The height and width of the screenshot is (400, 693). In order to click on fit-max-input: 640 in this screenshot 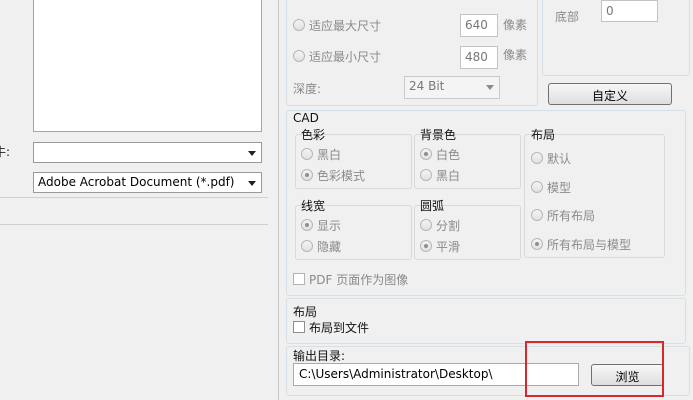, I will do `click(479, 25)`.